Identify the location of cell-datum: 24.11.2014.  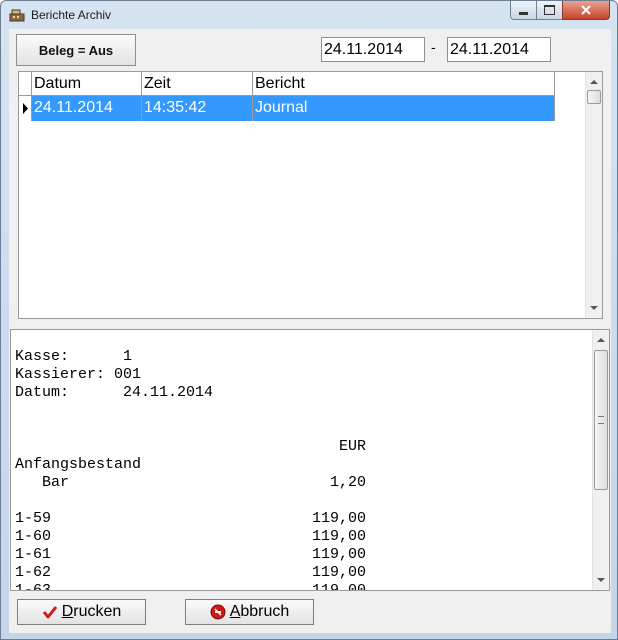
(87, 108).